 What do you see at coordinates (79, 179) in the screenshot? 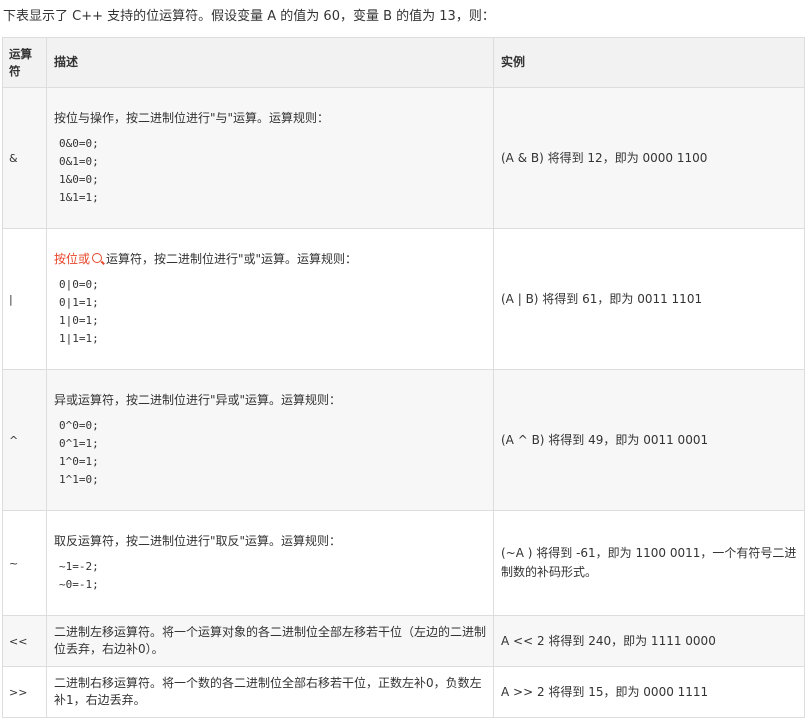
I see `rule-line: 1&0=0;` at bounding box center [79, 179].